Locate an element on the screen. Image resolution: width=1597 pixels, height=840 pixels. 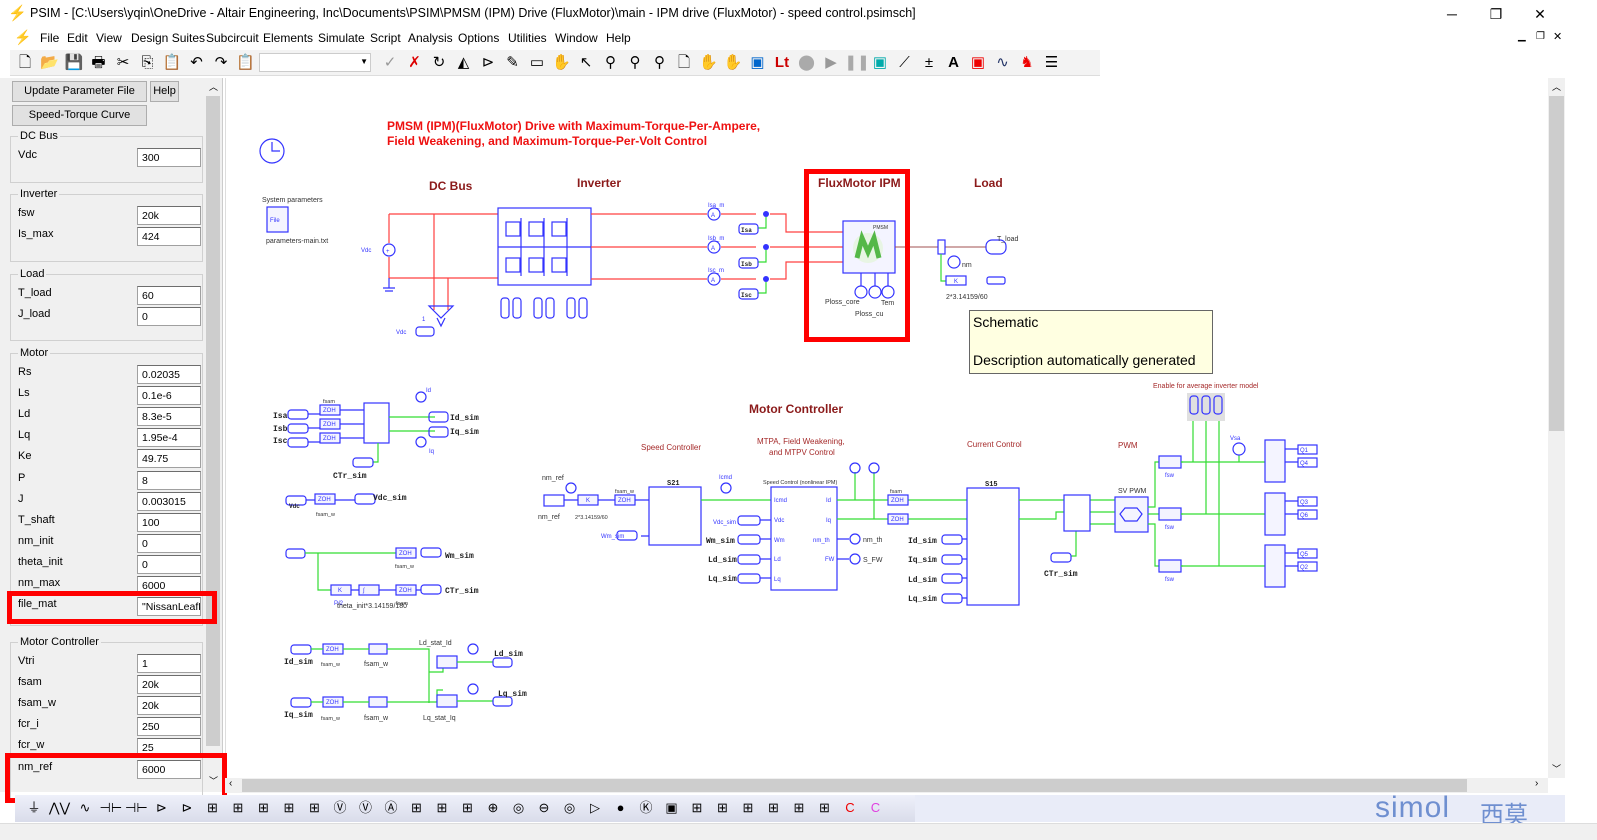
thyristor-bridge-icon: ⊞ is located at coordinates (238, 808).